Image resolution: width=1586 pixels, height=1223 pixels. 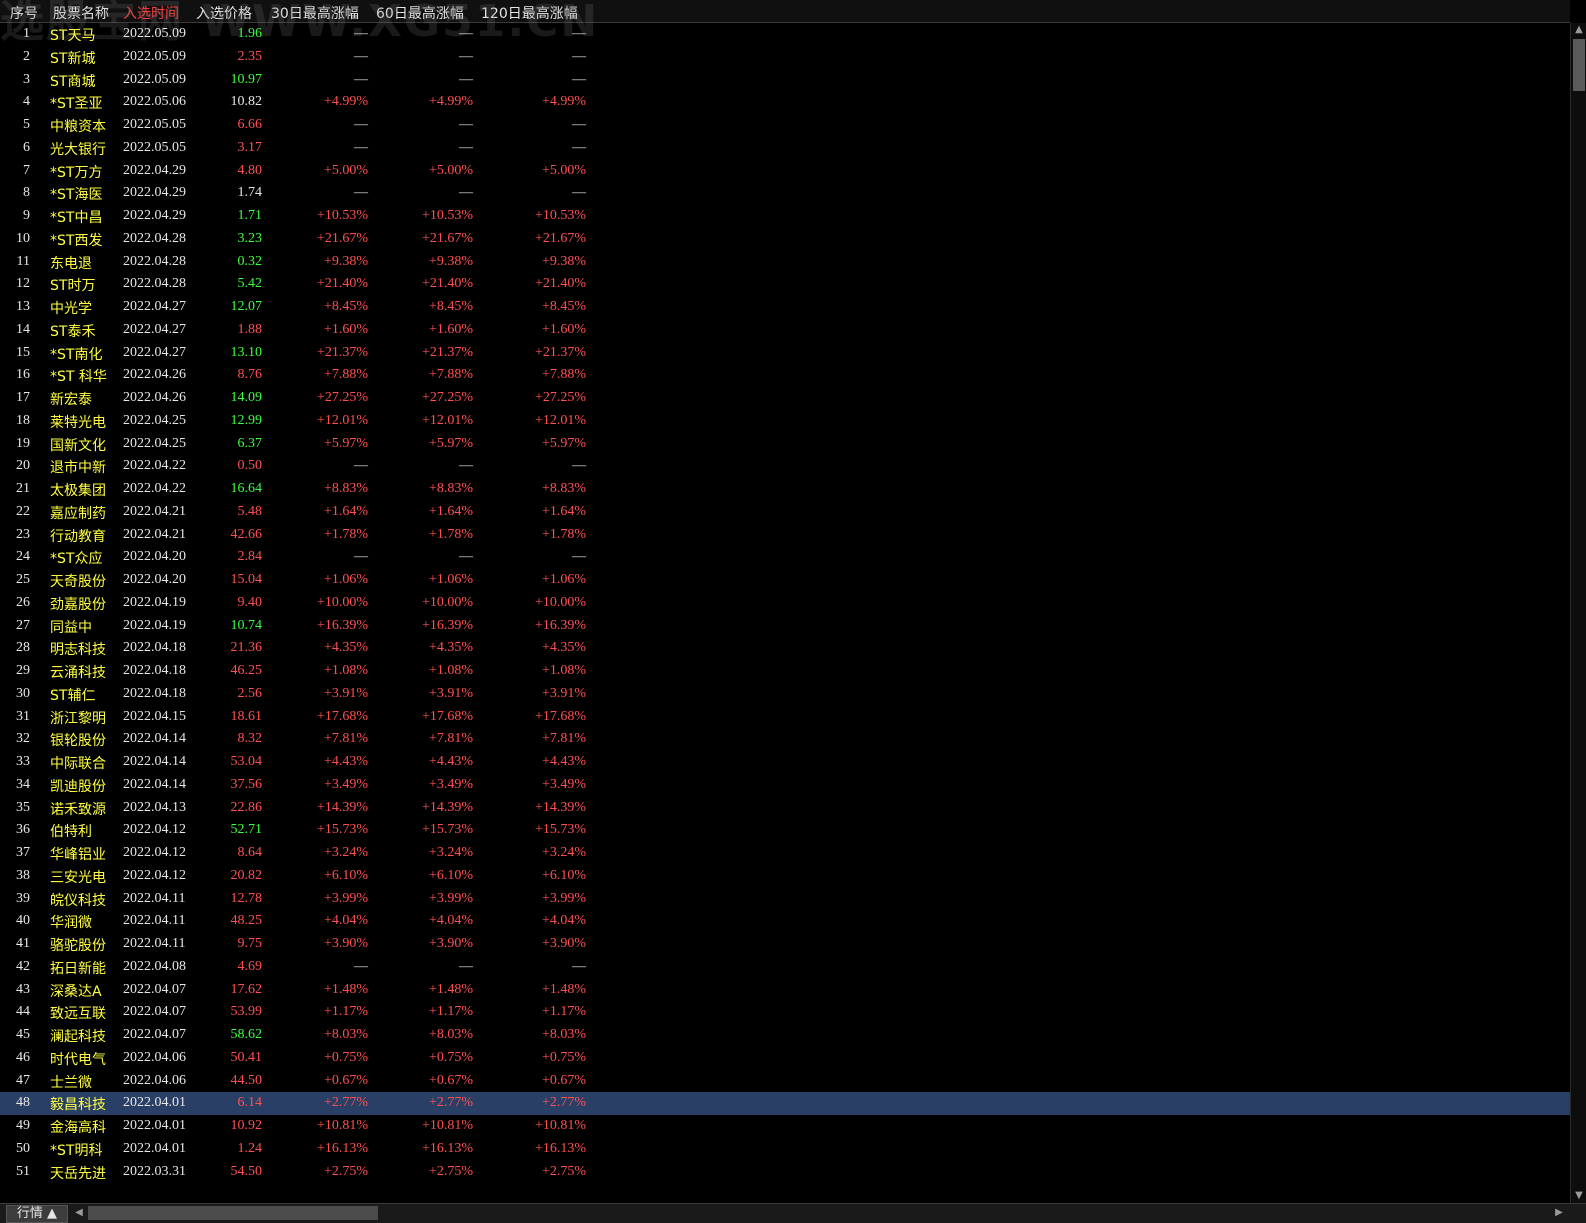 I want to click on select-date: 2022.04.11, so click(x=154, y=943).